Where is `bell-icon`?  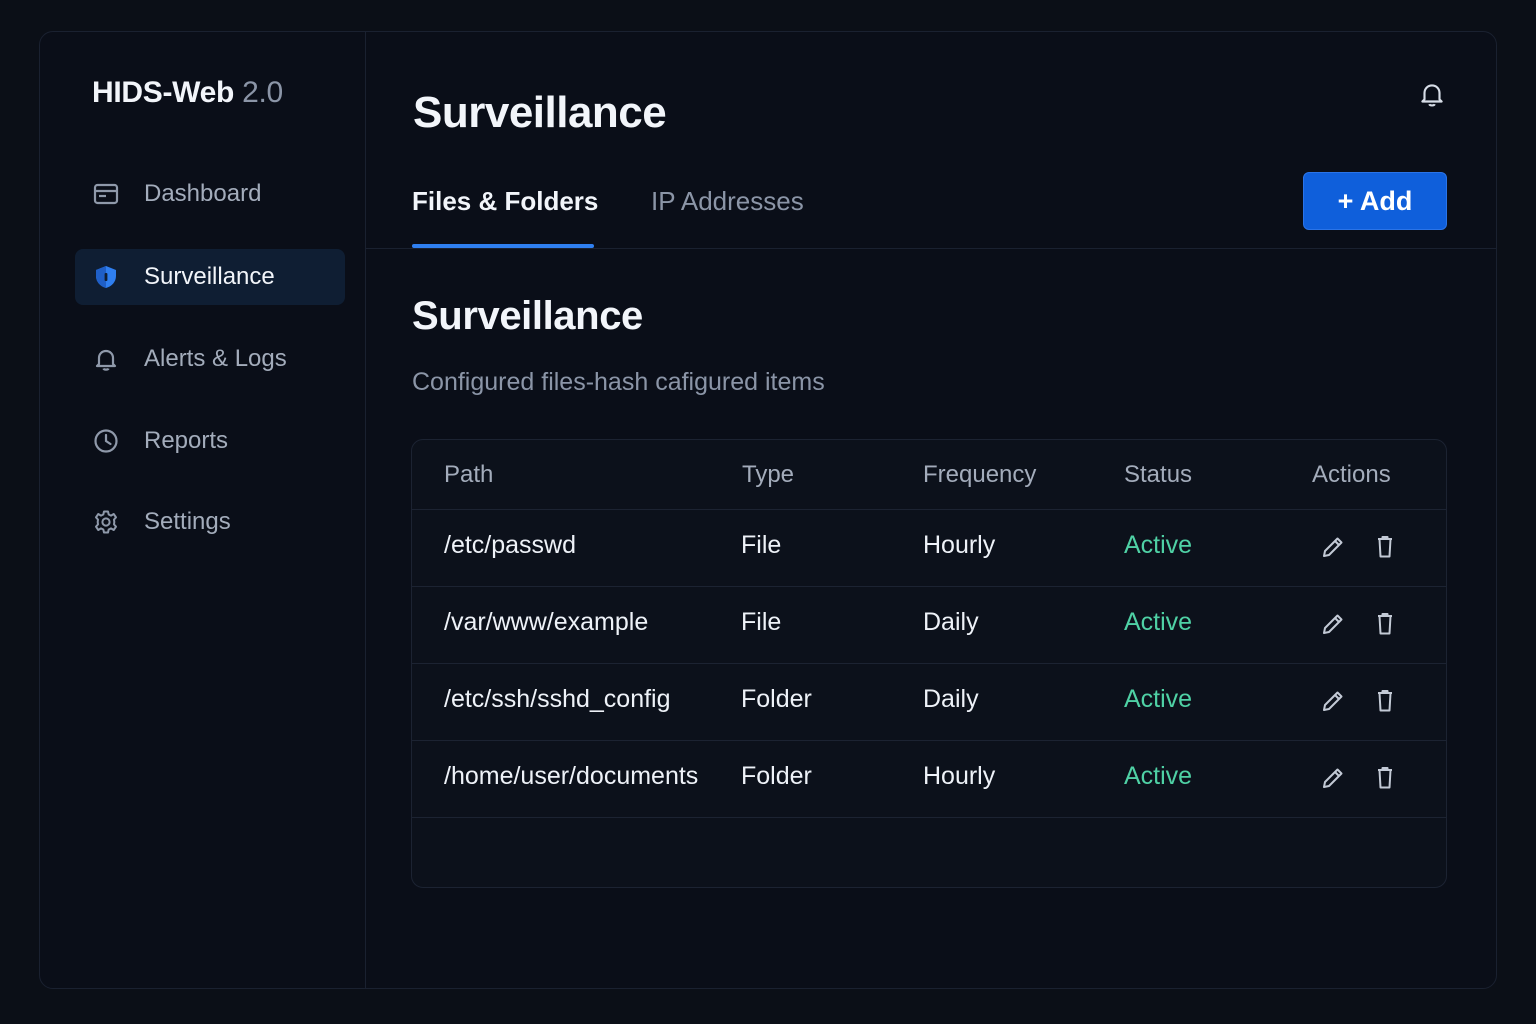
bell-icon is located at coordinates (106, 359).